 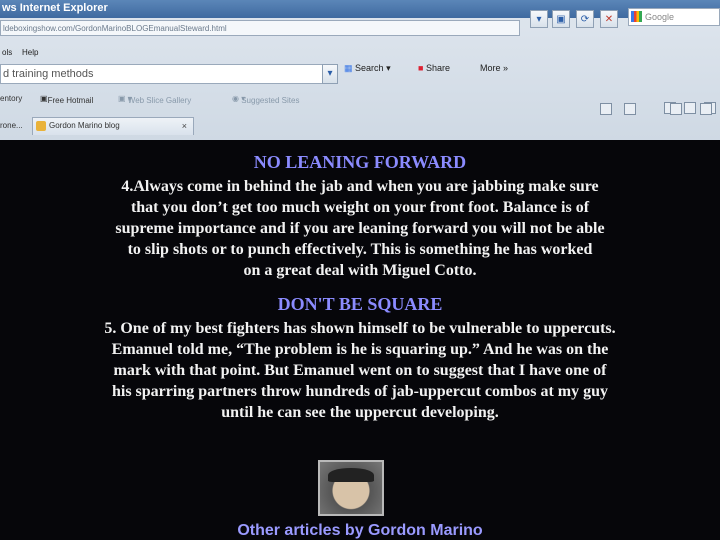 I want to click on share-button: ■ Share, so click(x=434, y=68).